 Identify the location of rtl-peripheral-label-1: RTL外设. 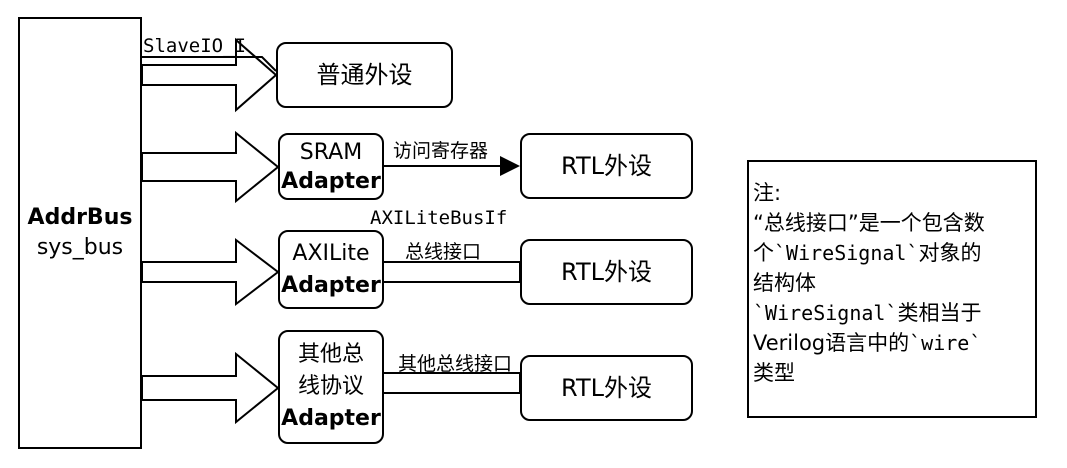
(606, 166).